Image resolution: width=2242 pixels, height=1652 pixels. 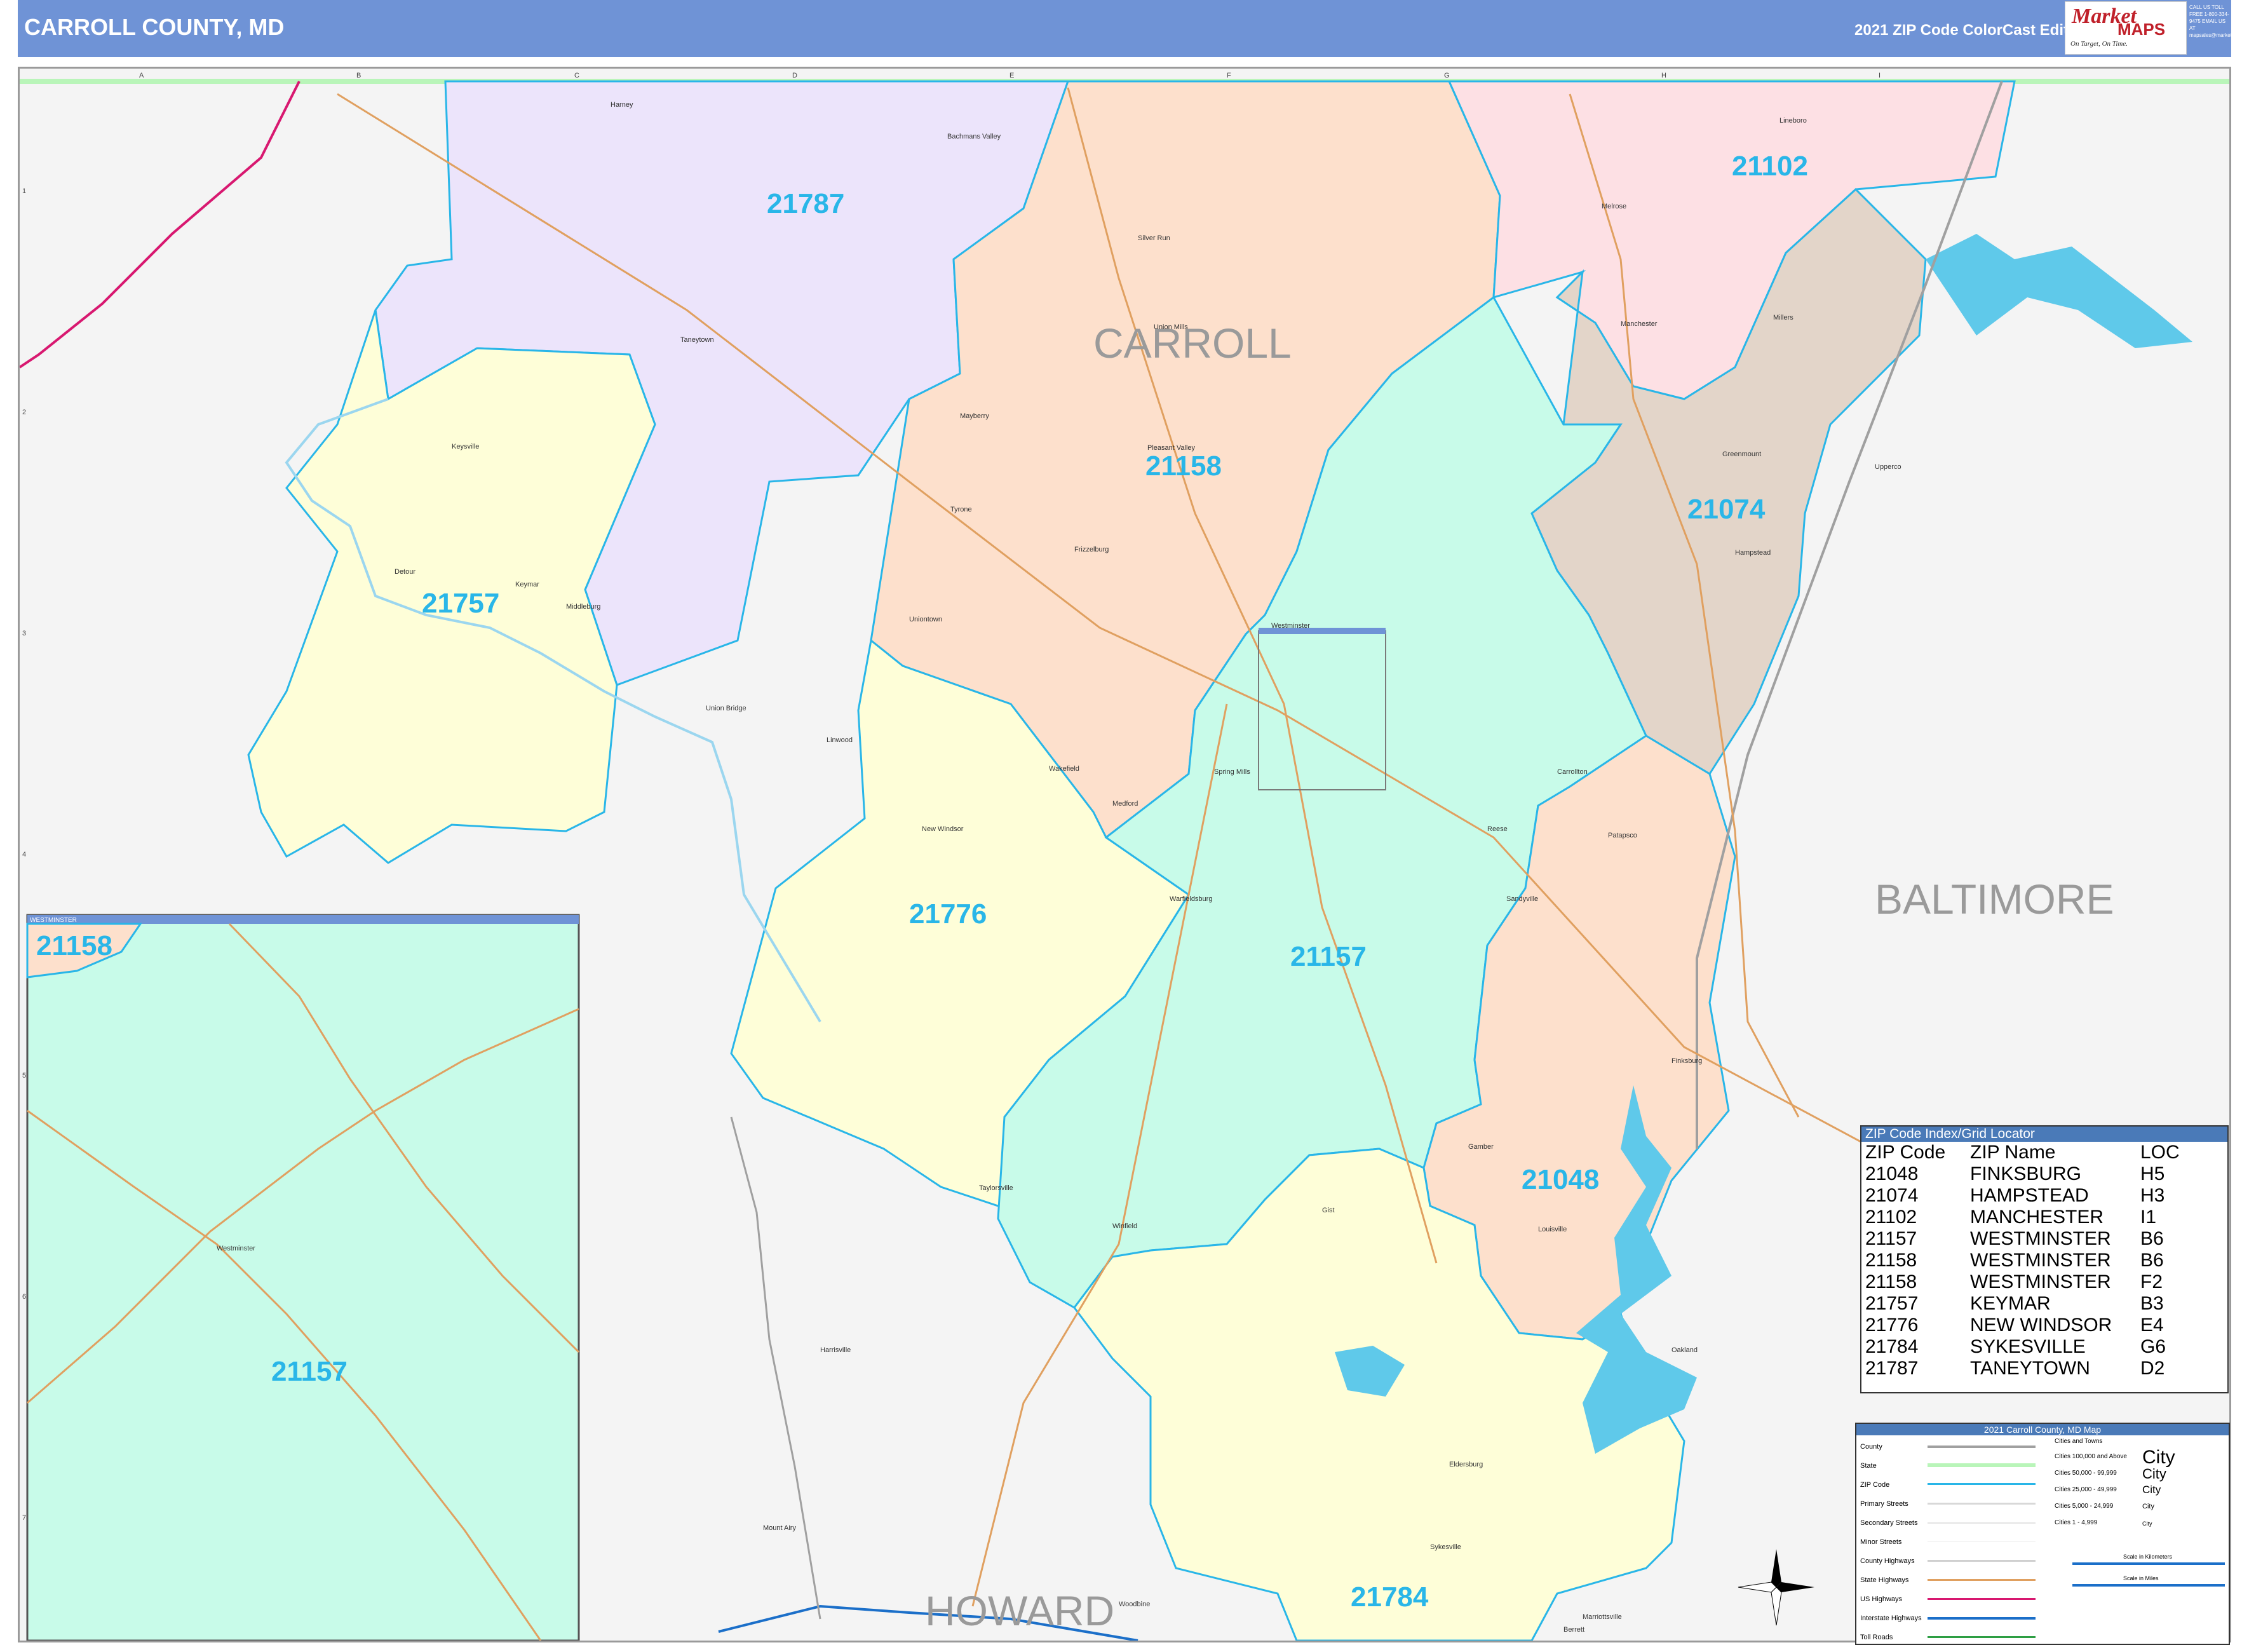 I want to click on edition-label: 2021 ZIP Code ColorCast Edition, so click(x=1972, y=31).